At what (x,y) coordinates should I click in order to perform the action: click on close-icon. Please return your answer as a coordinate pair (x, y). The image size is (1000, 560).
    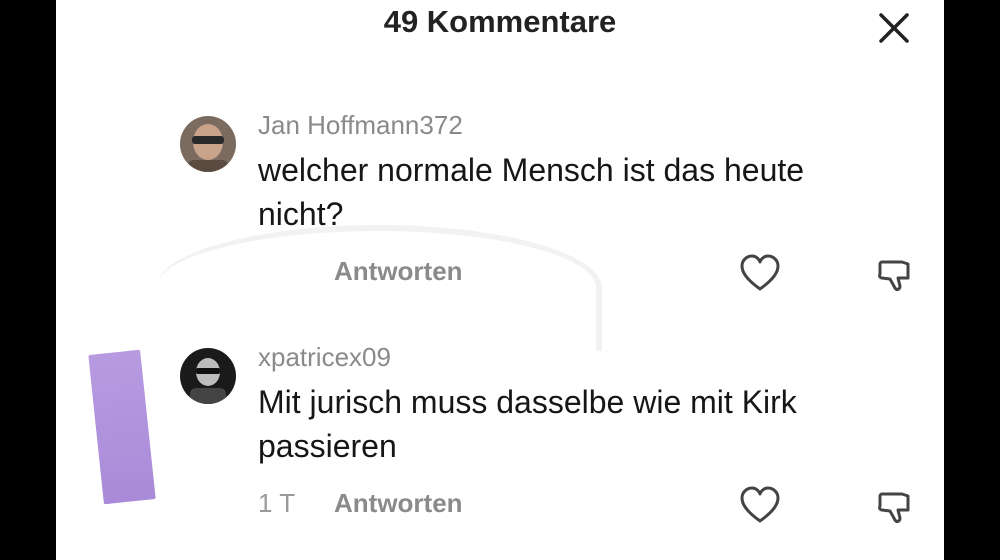
    Looking at the image, I should click on (894, 28).